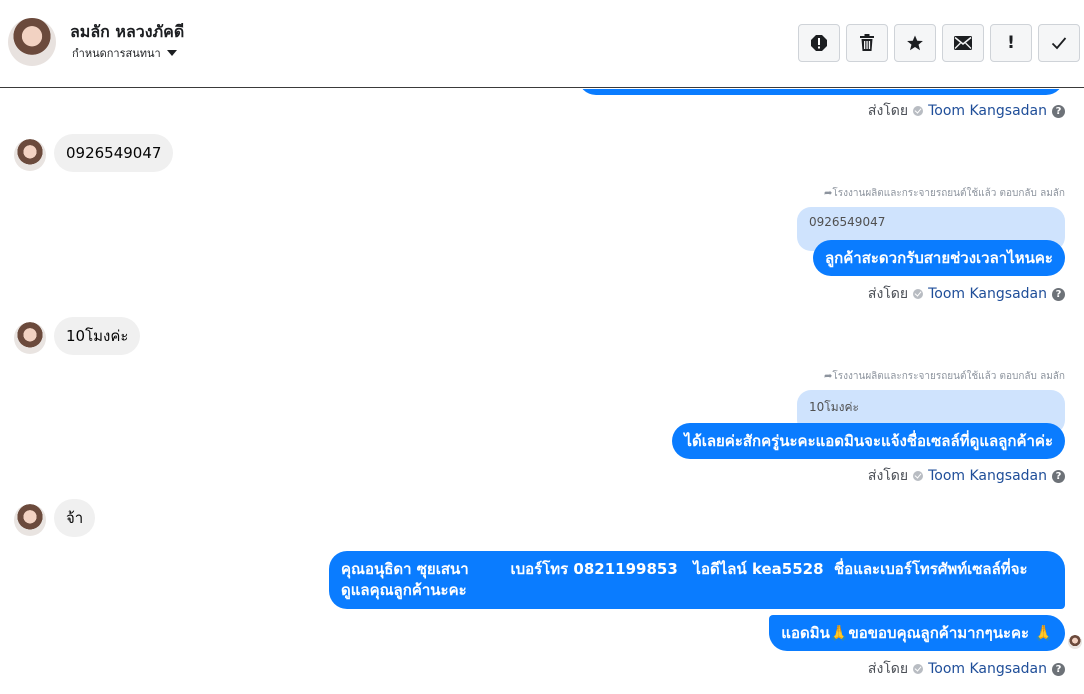 This screenshot has width=1084, height=694. Describe the element at coordinates (917, 633) in the screenshot. I see `outgoing-message: แอดมิน🙏ขอขอบคุณลูกค้ามากๆนะคะ 🙏` at that location.